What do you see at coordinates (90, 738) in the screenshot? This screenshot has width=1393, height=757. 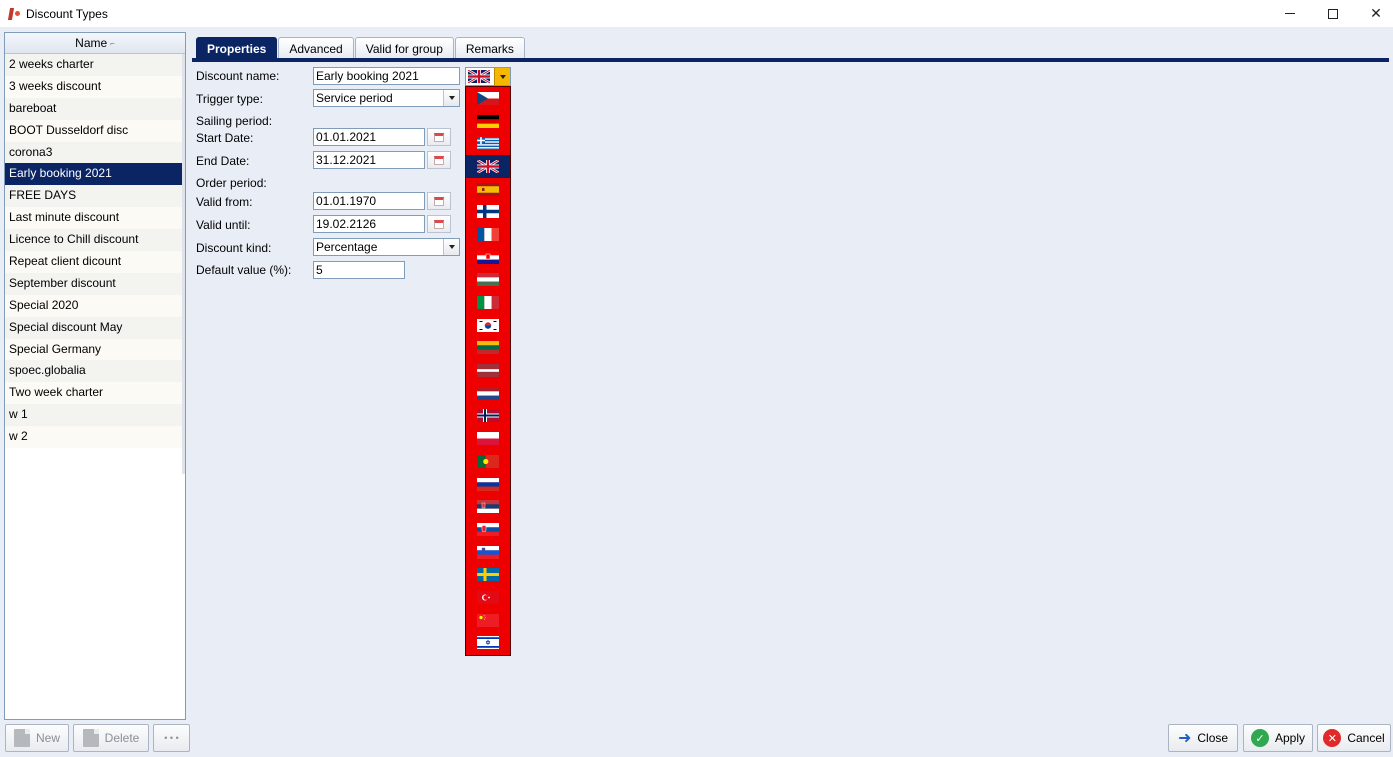 I see `delete-document-icon` at bounding box center [90, 738].